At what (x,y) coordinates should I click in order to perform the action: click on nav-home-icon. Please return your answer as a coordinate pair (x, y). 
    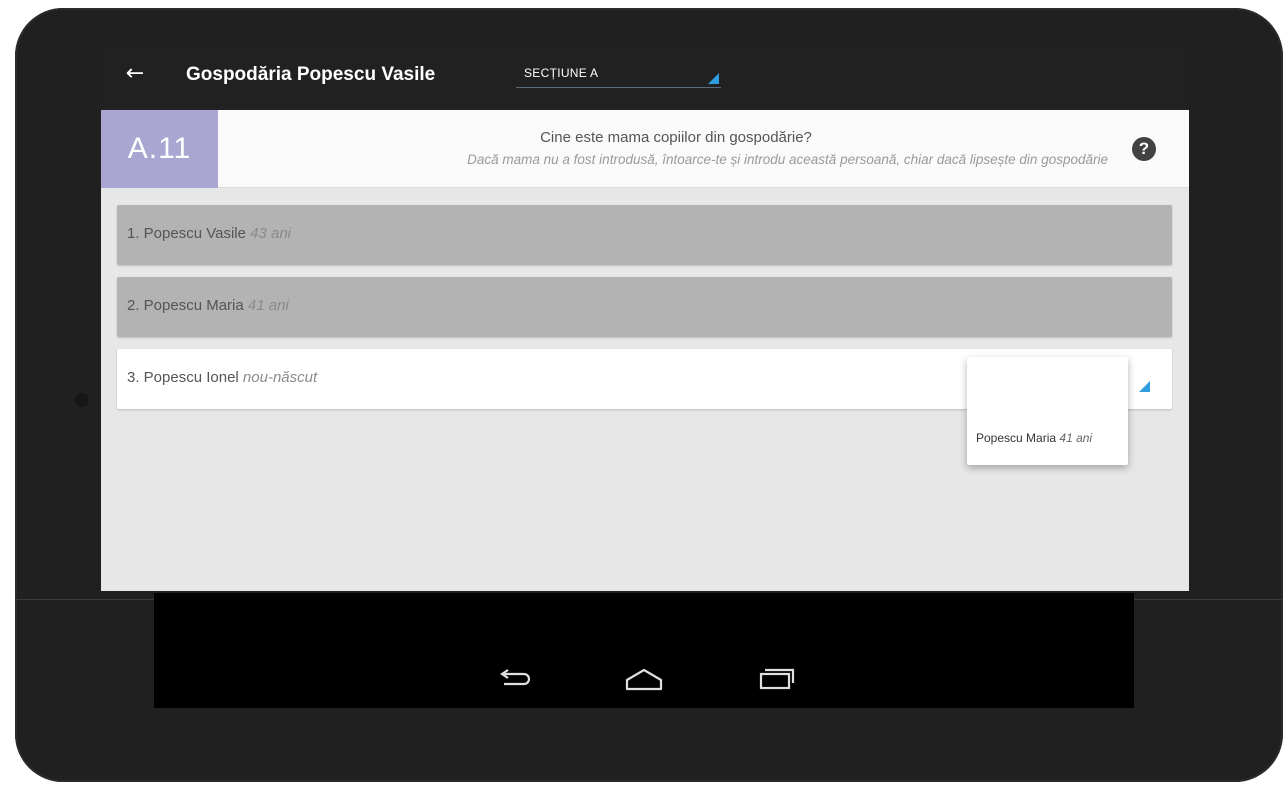
    Looking at the image, I should click on (644, 678).